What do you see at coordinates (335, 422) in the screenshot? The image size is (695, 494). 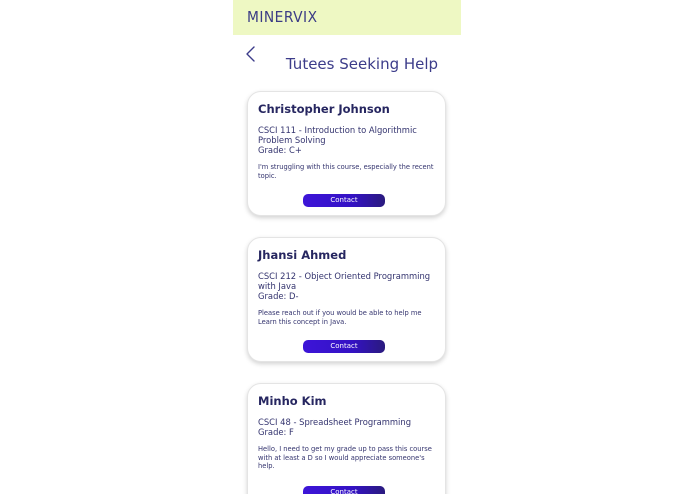 I see `tutee-course: CSCI 48 - Spreadsheet Programming` at bounding box center [335, 422].